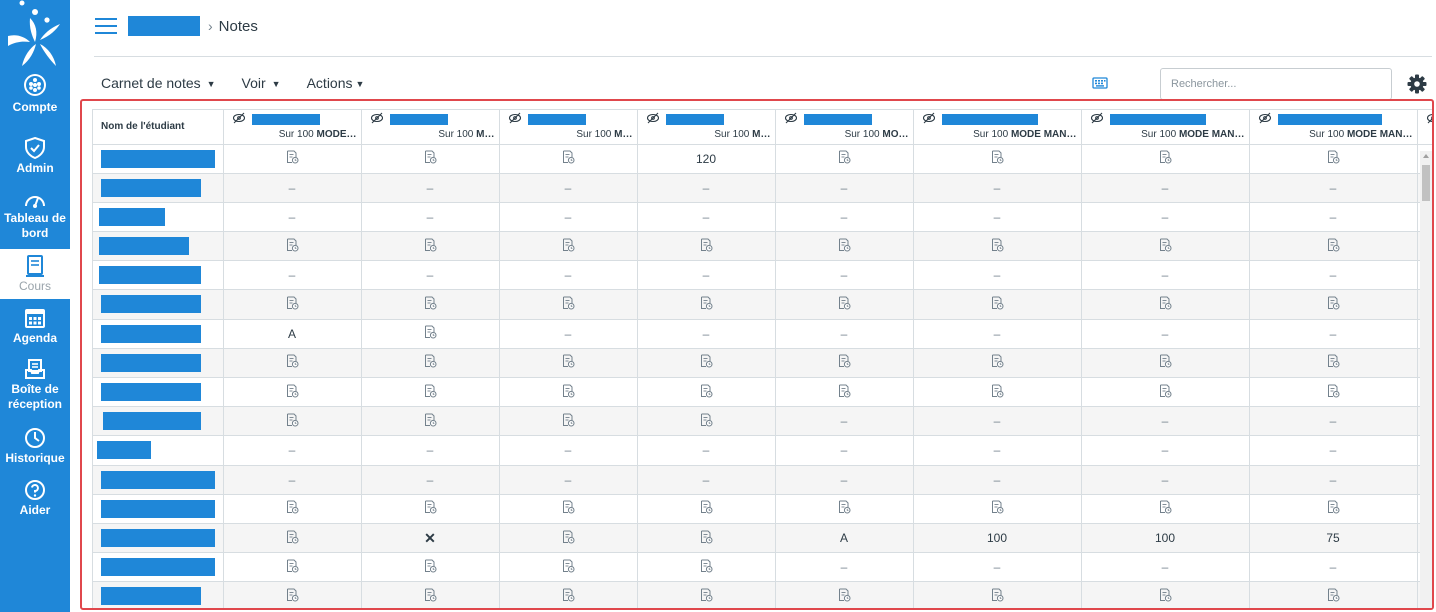  What do you see at coordinates (35, 387) in the screenshot?
I see `nav-inbox: Boîte de réception` at bounding box center [35, 387].